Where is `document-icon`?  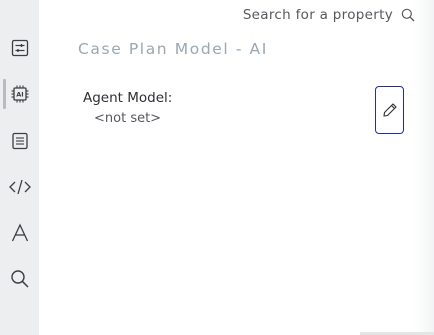
document-icon is located at coordinates (19, 141).